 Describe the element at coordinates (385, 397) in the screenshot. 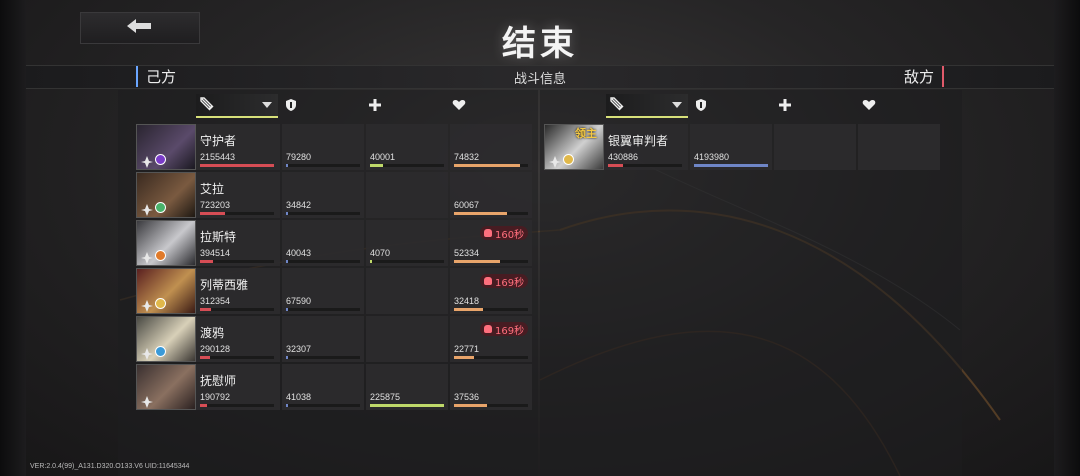

I see `allies-heal-value: 225875` at that location.